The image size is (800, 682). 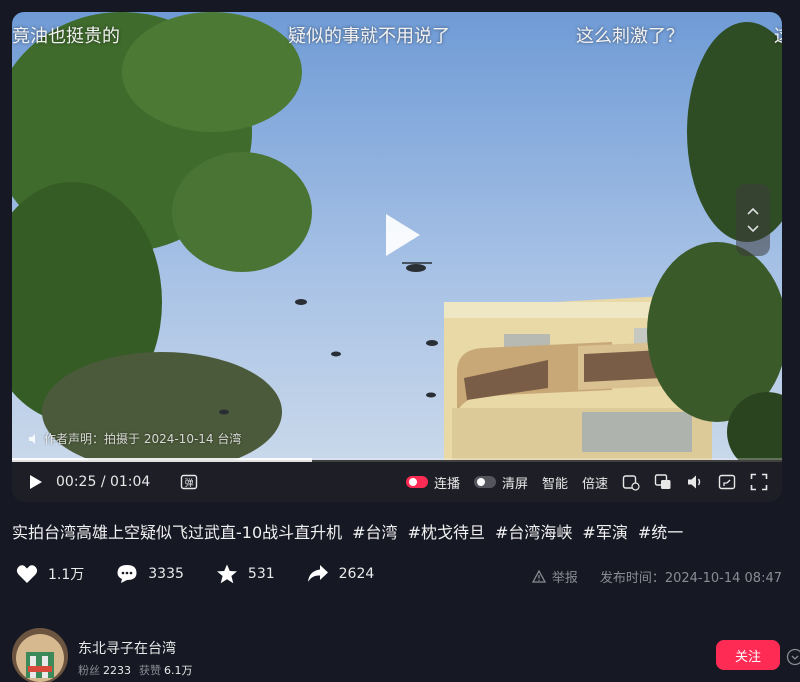 I want to click on time-display: 00:25 / 01:04, so click(x=103, y=482).